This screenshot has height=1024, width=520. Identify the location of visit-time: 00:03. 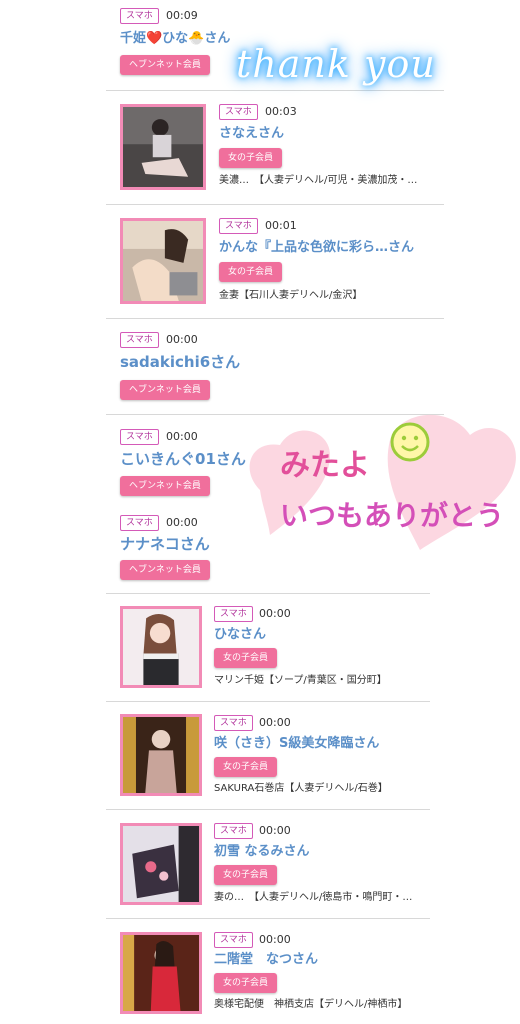
(281, 111).